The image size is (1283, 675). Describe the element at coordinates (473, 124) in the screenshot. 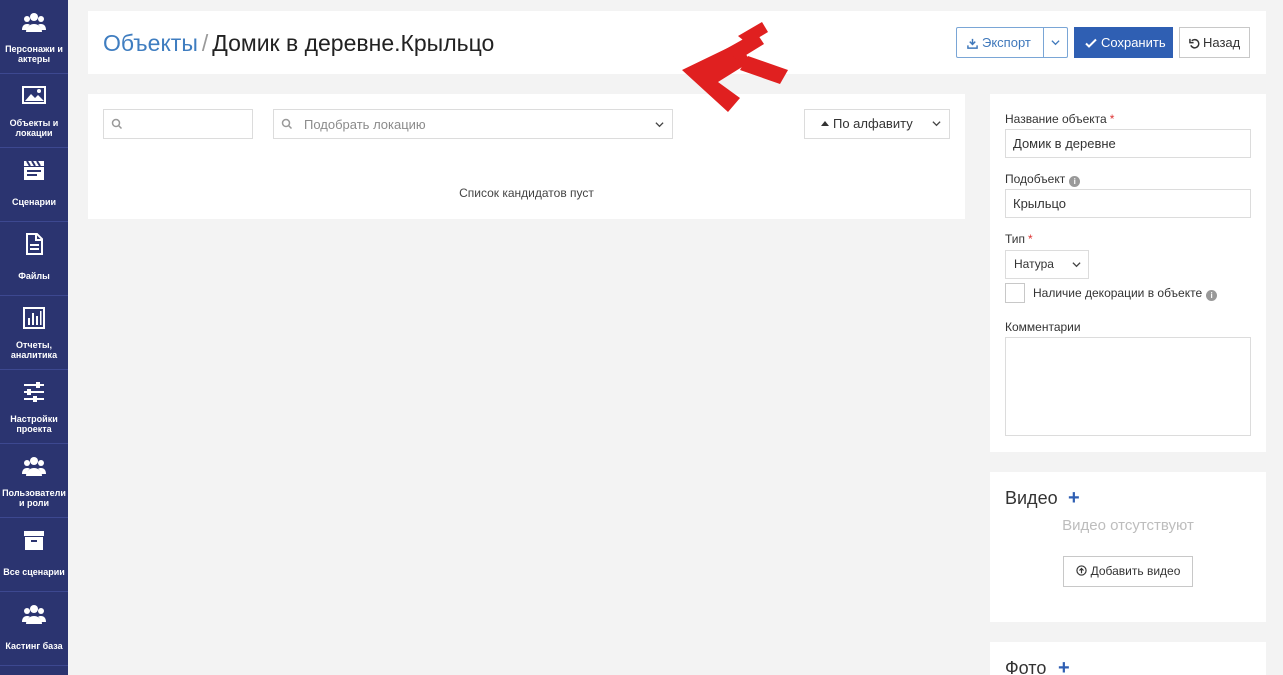

I see `location-select: Подобрать локацию` at that location.